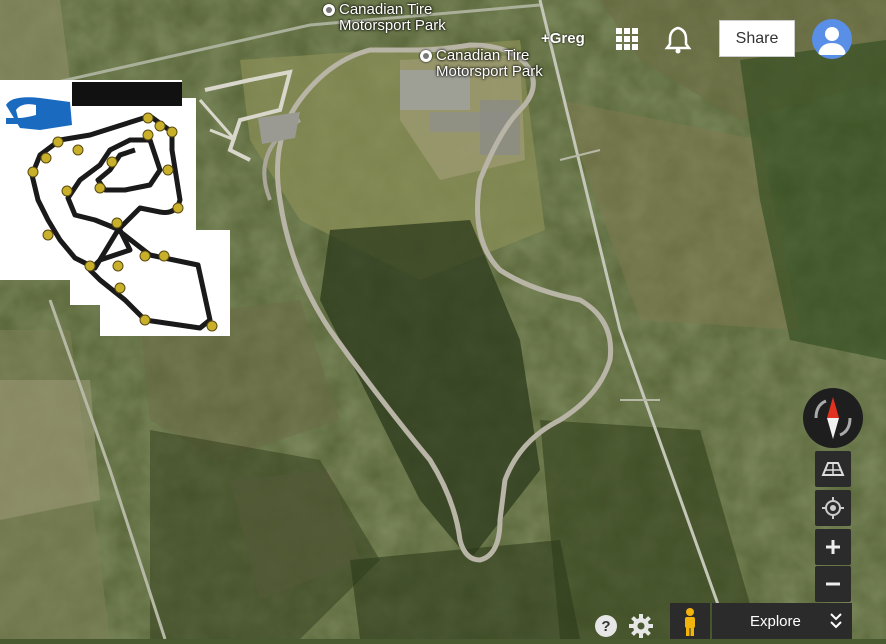 The width and height of the screenshot is (886, 644). I want to click on my-location-icon, so click(833, 508).